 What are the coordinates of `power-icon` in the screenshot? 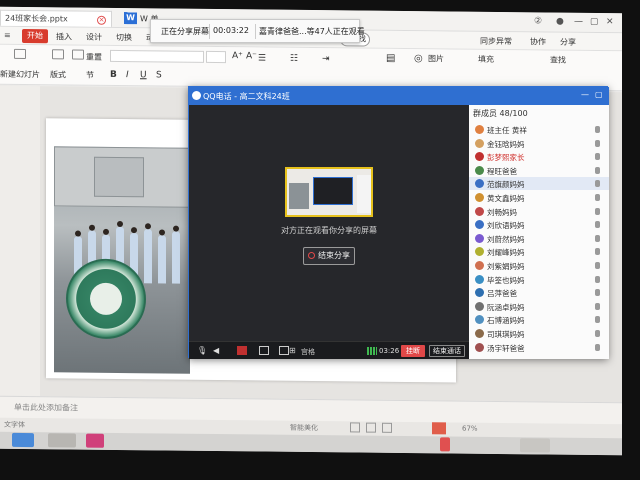 It's located at (311, 255).